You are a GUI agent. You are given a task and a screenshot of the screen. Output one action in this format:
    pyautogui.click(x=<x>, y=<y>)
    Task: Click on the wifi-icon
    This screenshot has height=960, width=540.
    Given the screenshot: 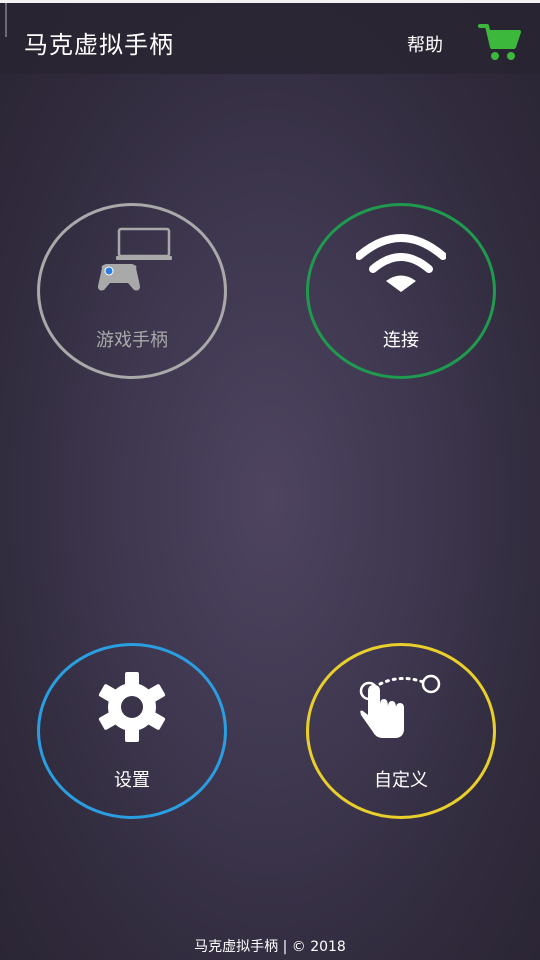 What is the action you would take?
    pyautogui.click(x=401, y=263)
    